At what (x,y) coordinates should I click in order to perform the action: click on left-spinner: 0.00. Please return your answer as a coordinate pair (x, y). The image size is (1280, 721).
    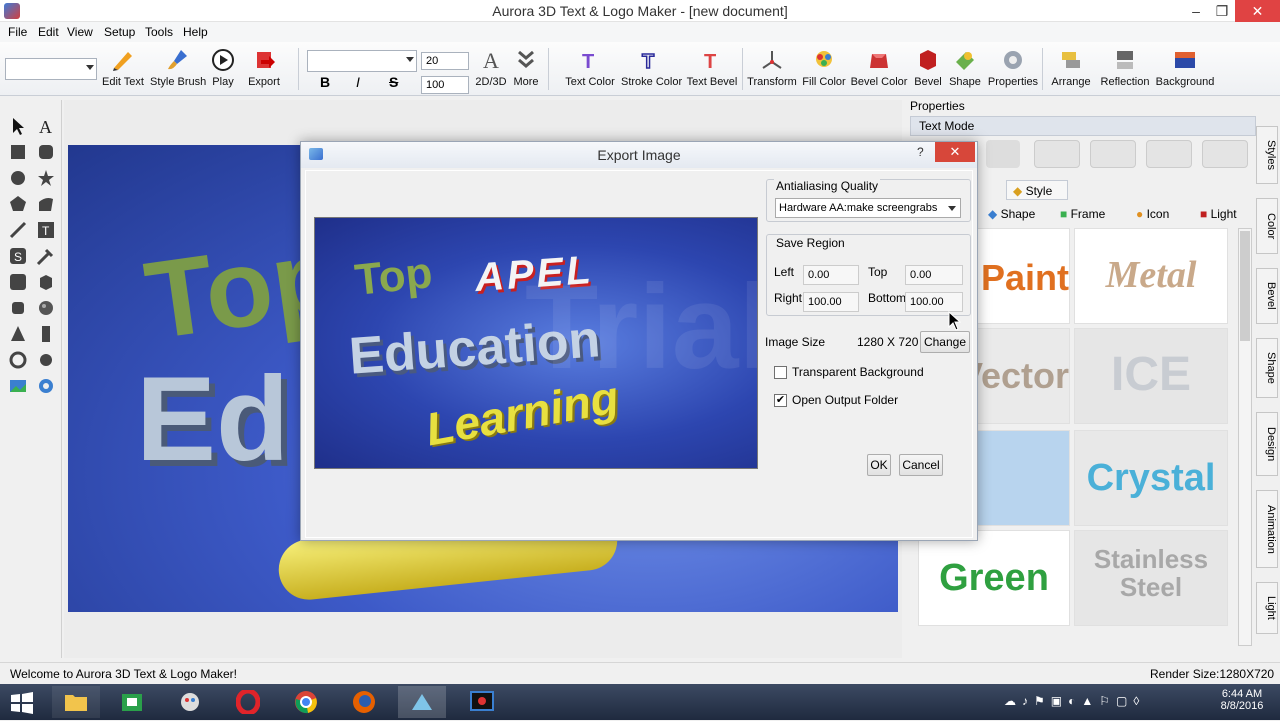
    Looking at the image, I should click on (831, 275).